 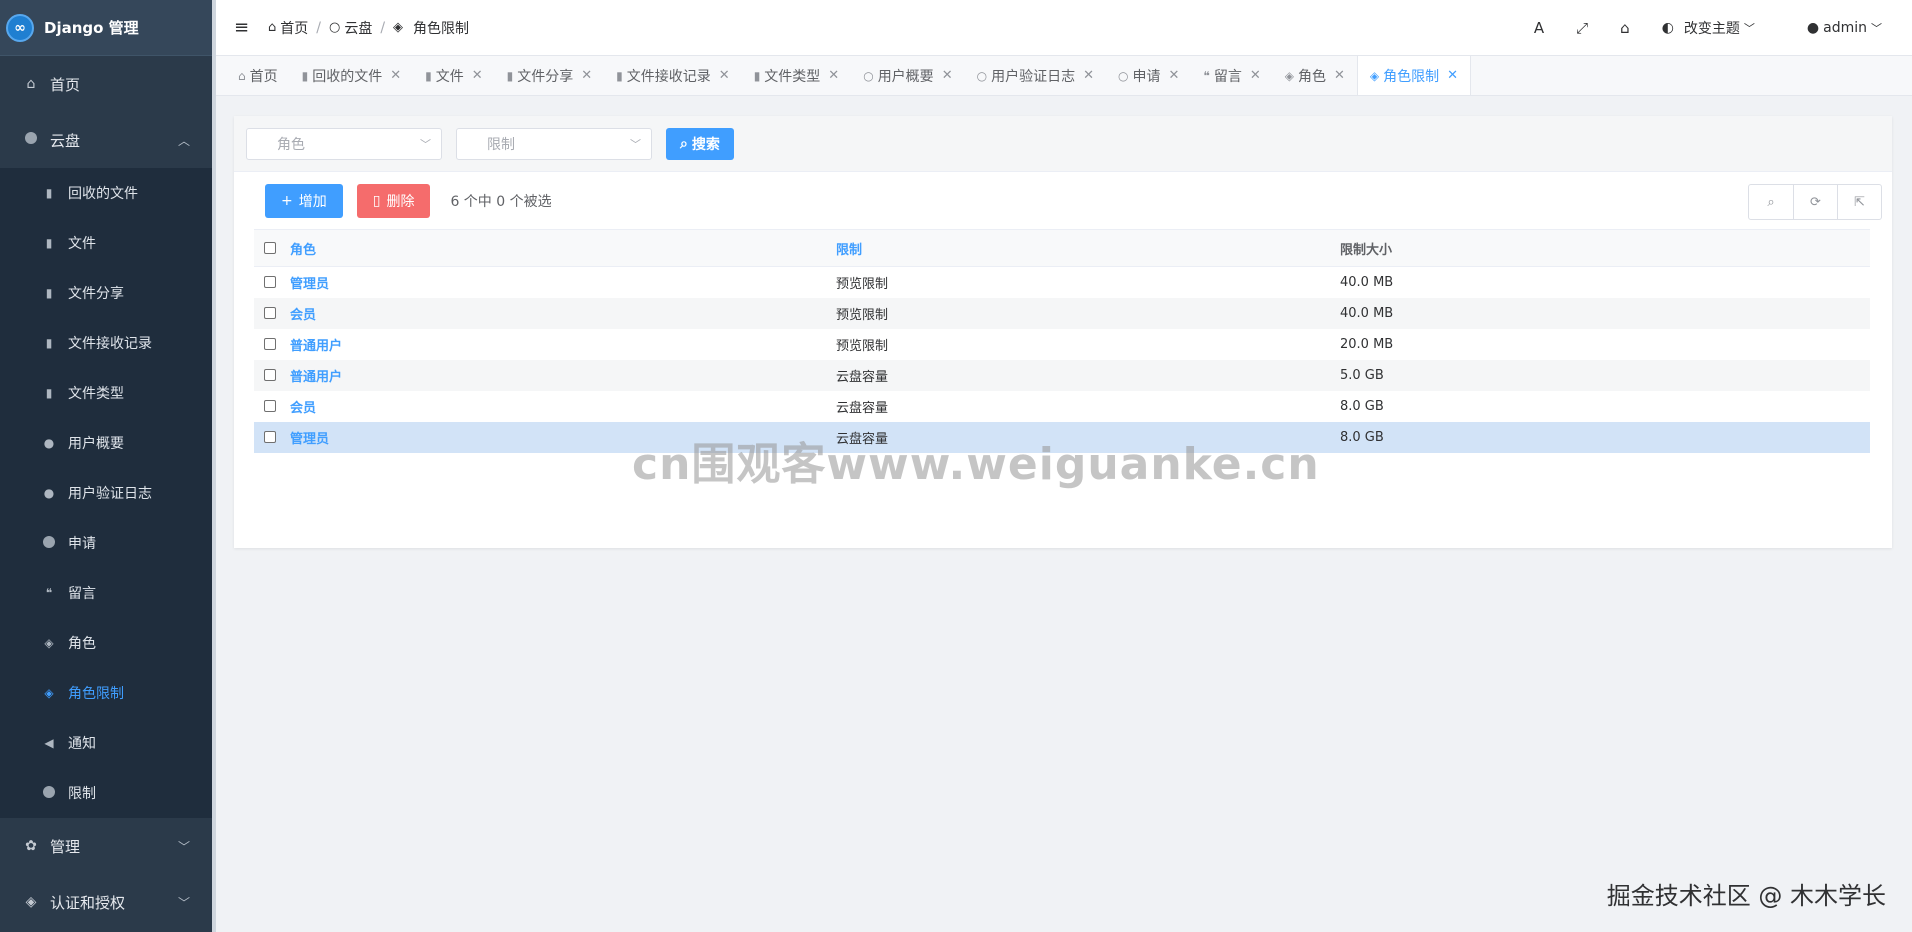 I want to click on header-actions: A ⤢ ⌂ ◐ 改变主题 ﹀ ● admin ﹀, so click(x=1723, y=28).